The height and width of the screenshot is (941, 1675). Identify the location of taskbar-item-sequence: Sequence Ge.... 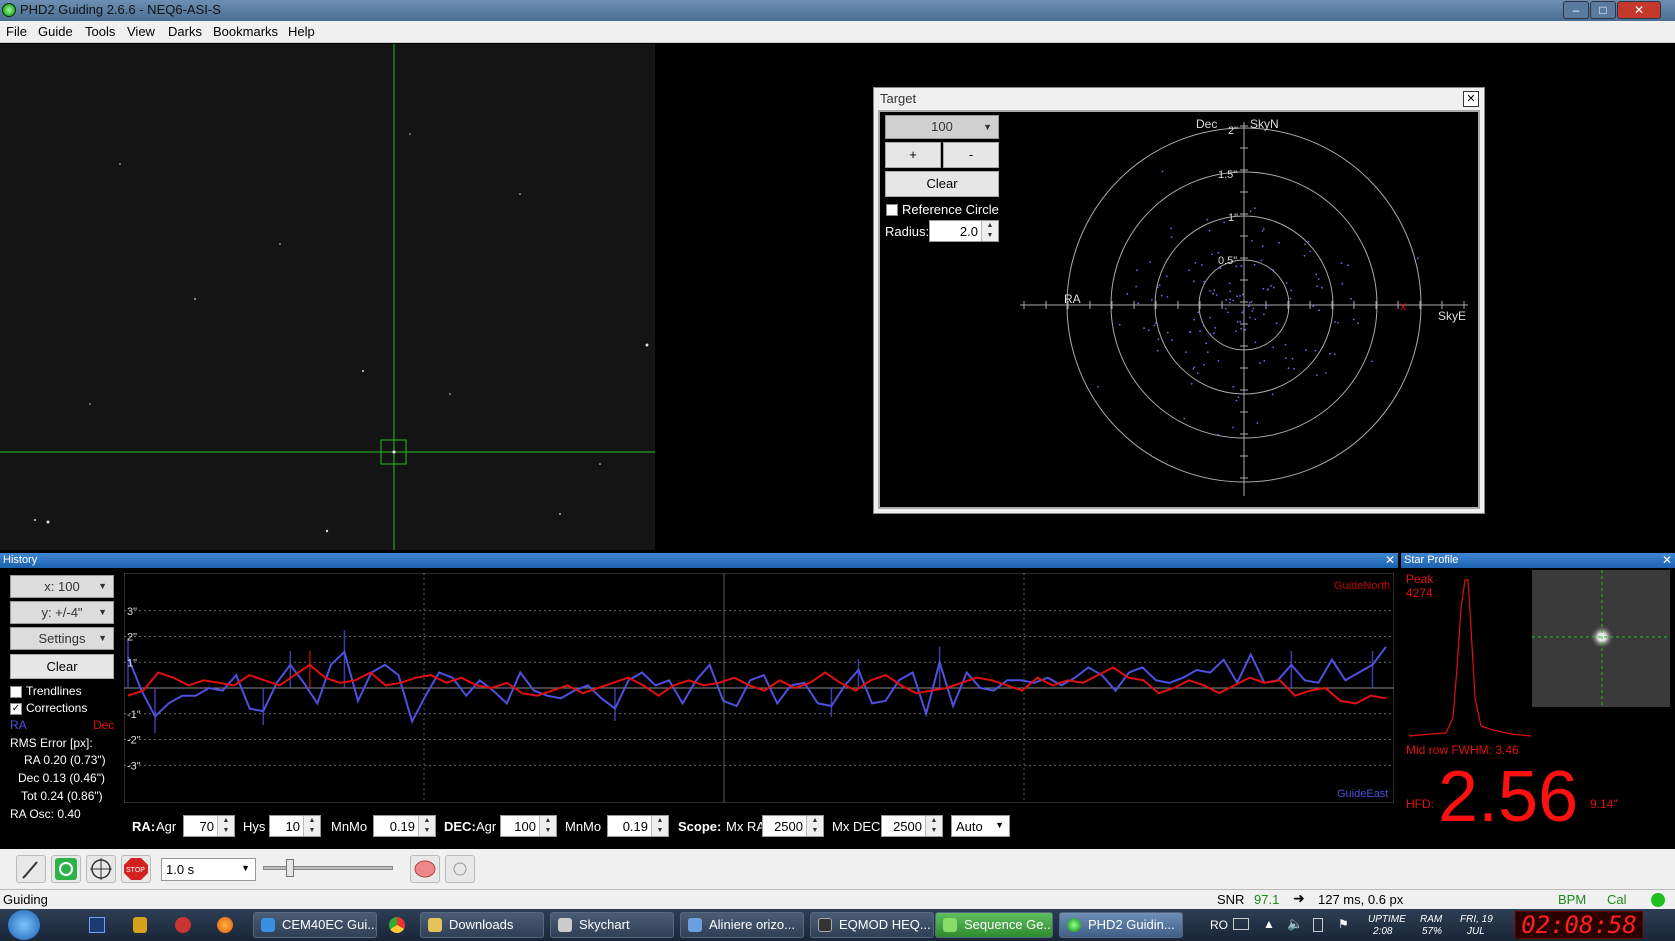
(994, 925).